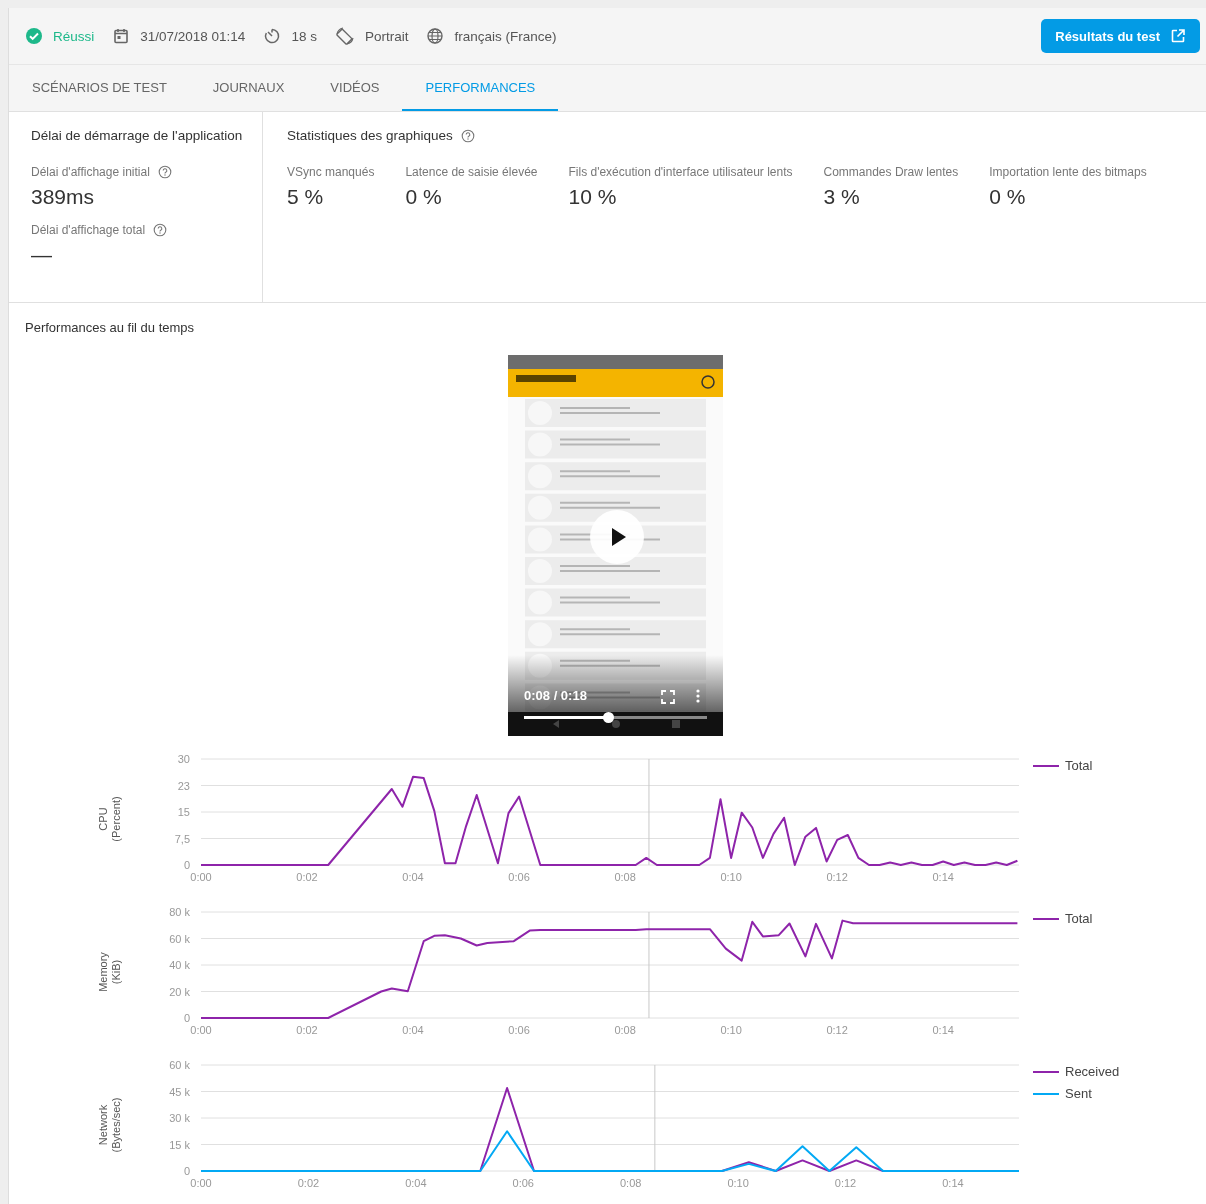  What do you see at coordinates (1092, 1071) in the screenshot?
I see `legend-label: Received` at bounding box center [1092, 1071].